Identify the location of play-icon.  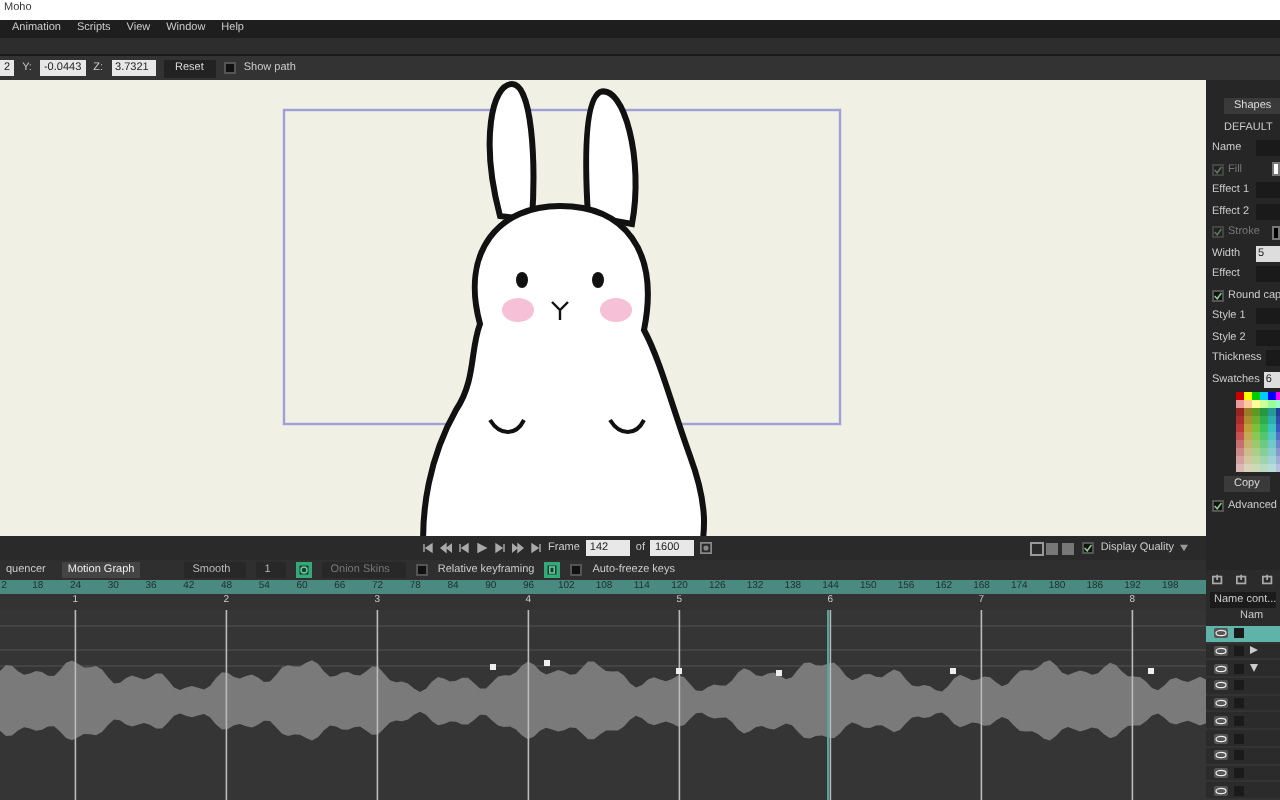
(482, 548).